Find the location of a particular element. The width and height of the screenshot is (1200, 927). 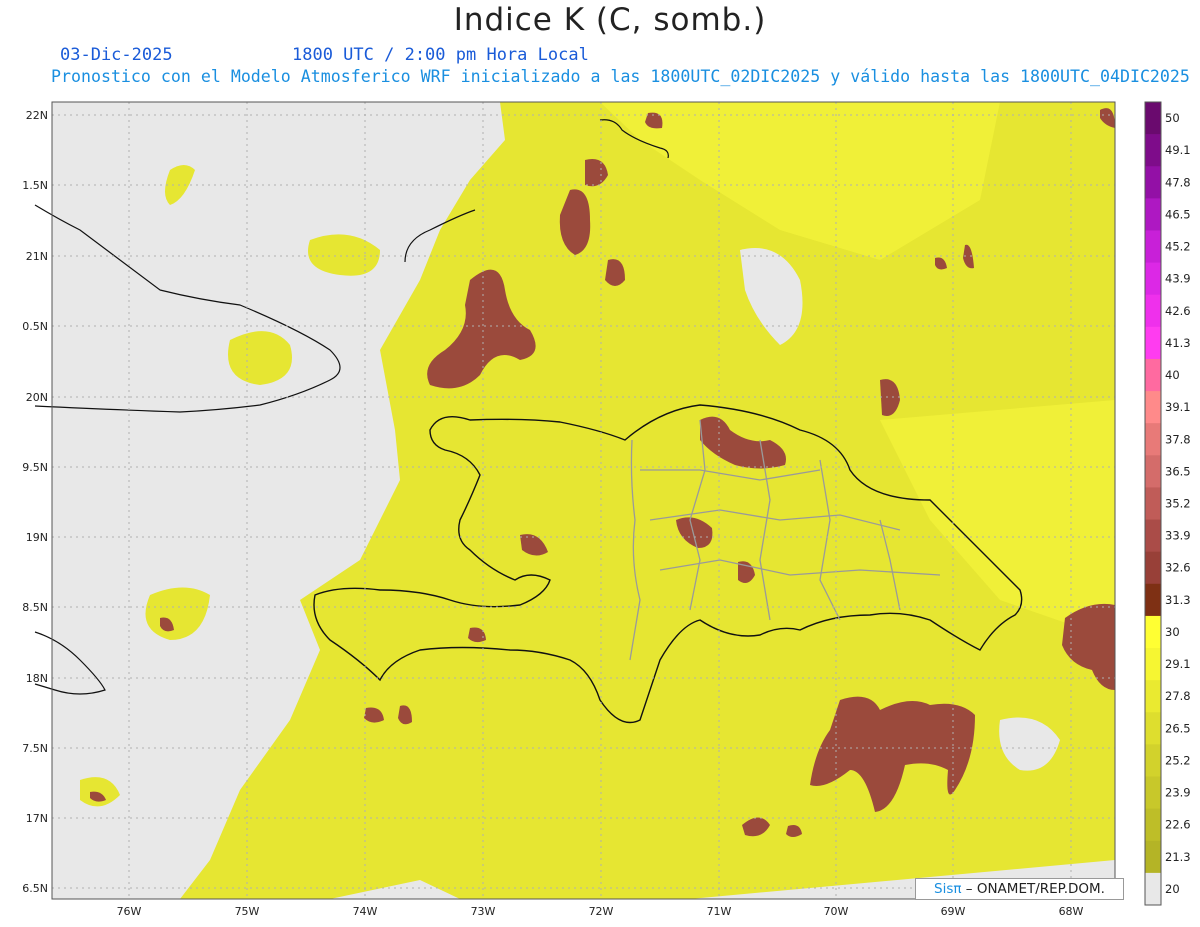

colorbar-label: 47.8 is located at coordinates (1178, 182).